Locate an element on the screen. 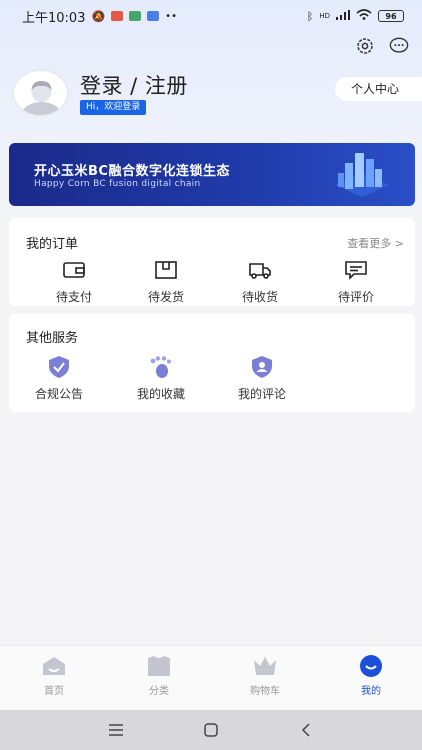 Image resolution: width=422 pixels, height=750 pixels. wifi-icon is located at coordinates (364, 16).